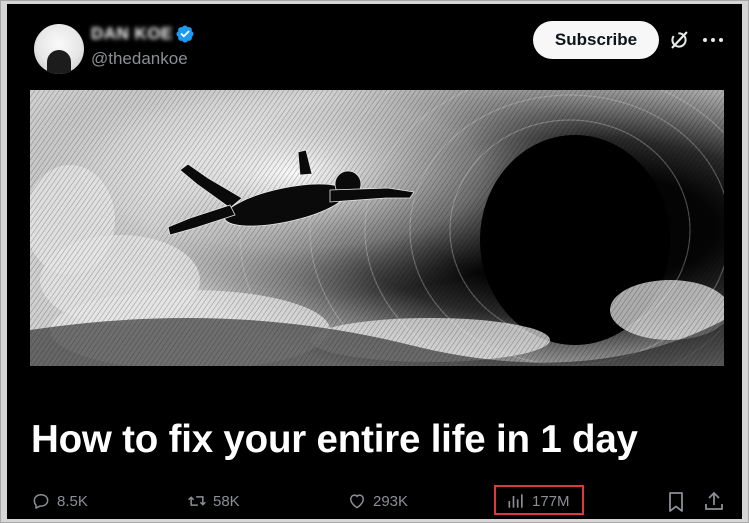 Image resolution: width=749 pixels, height=523 pixels. What do you see at coordinates (226, 501) in the screenshot?
I see `repost-count: 58K` at bounding box center [226, 501].